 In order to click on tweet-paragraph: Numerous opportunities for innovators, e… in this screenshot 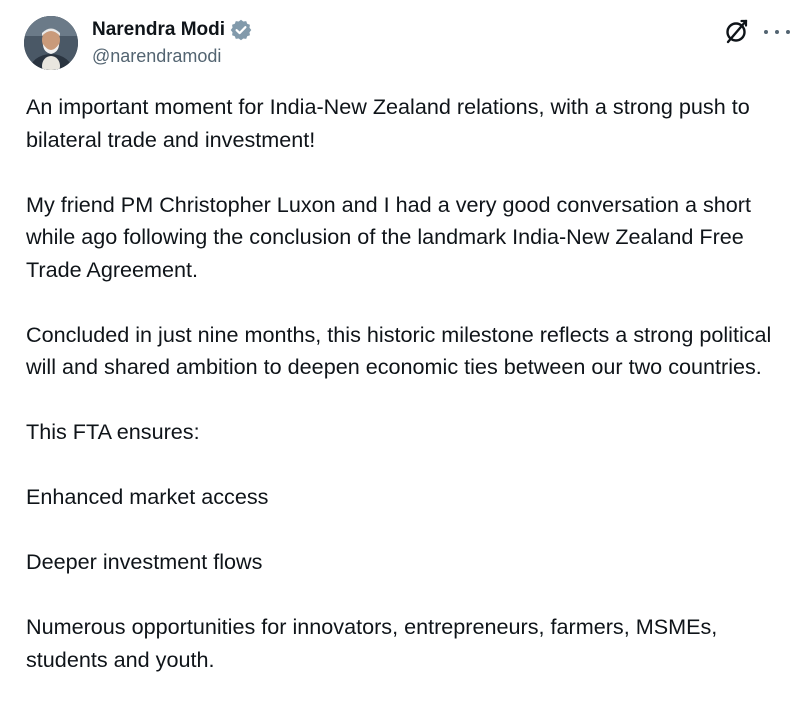, I will do `click(372, 643)`.